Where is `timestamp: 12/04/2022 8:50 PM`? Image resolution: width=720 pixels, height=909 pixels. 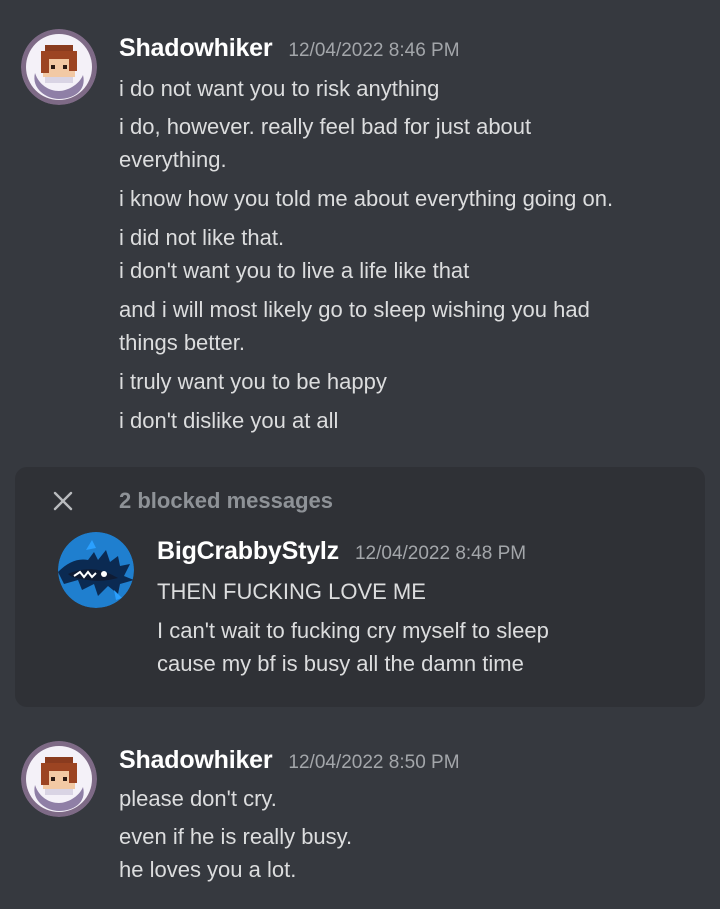
timestamp: 12/04/2022 8:50 PM is located at coordinates (373, 763).